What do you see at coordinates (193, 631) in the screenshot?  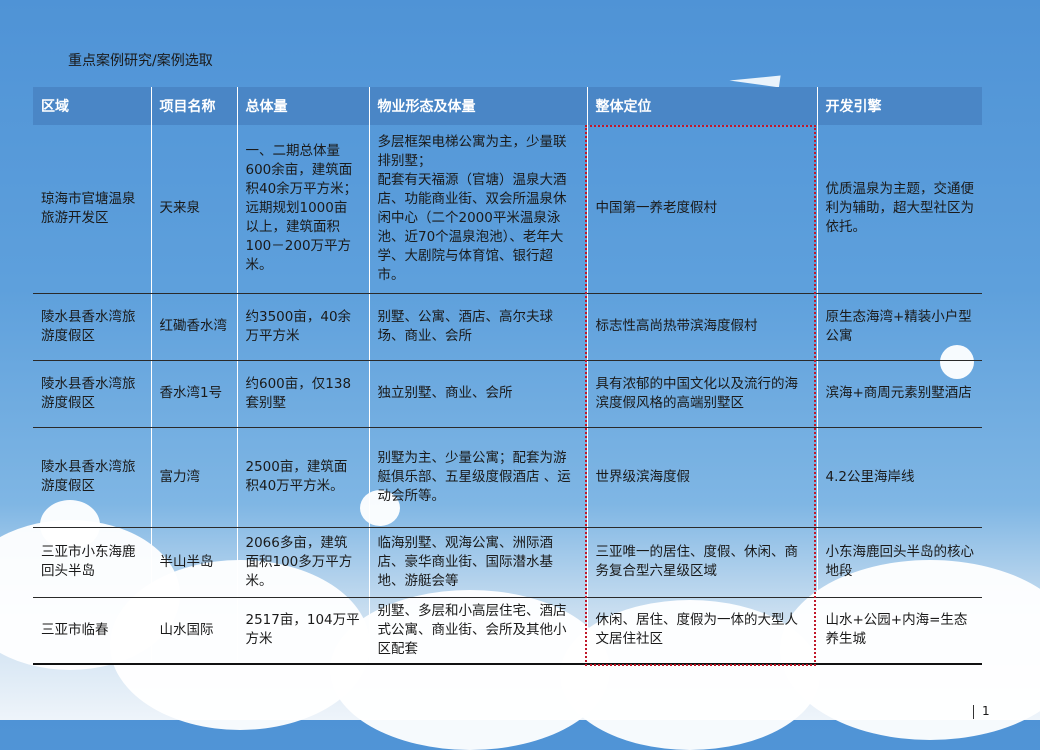 I see `cell-project: 山水国际` at bounding box center [193, 631].